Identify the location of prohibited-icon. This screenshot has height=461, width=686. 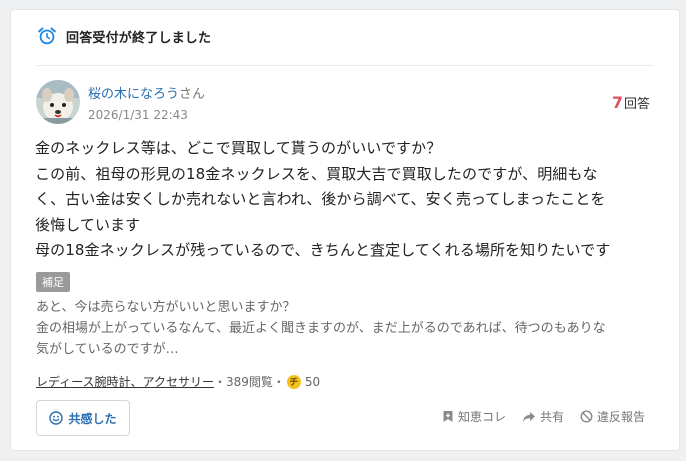
(586, 416).